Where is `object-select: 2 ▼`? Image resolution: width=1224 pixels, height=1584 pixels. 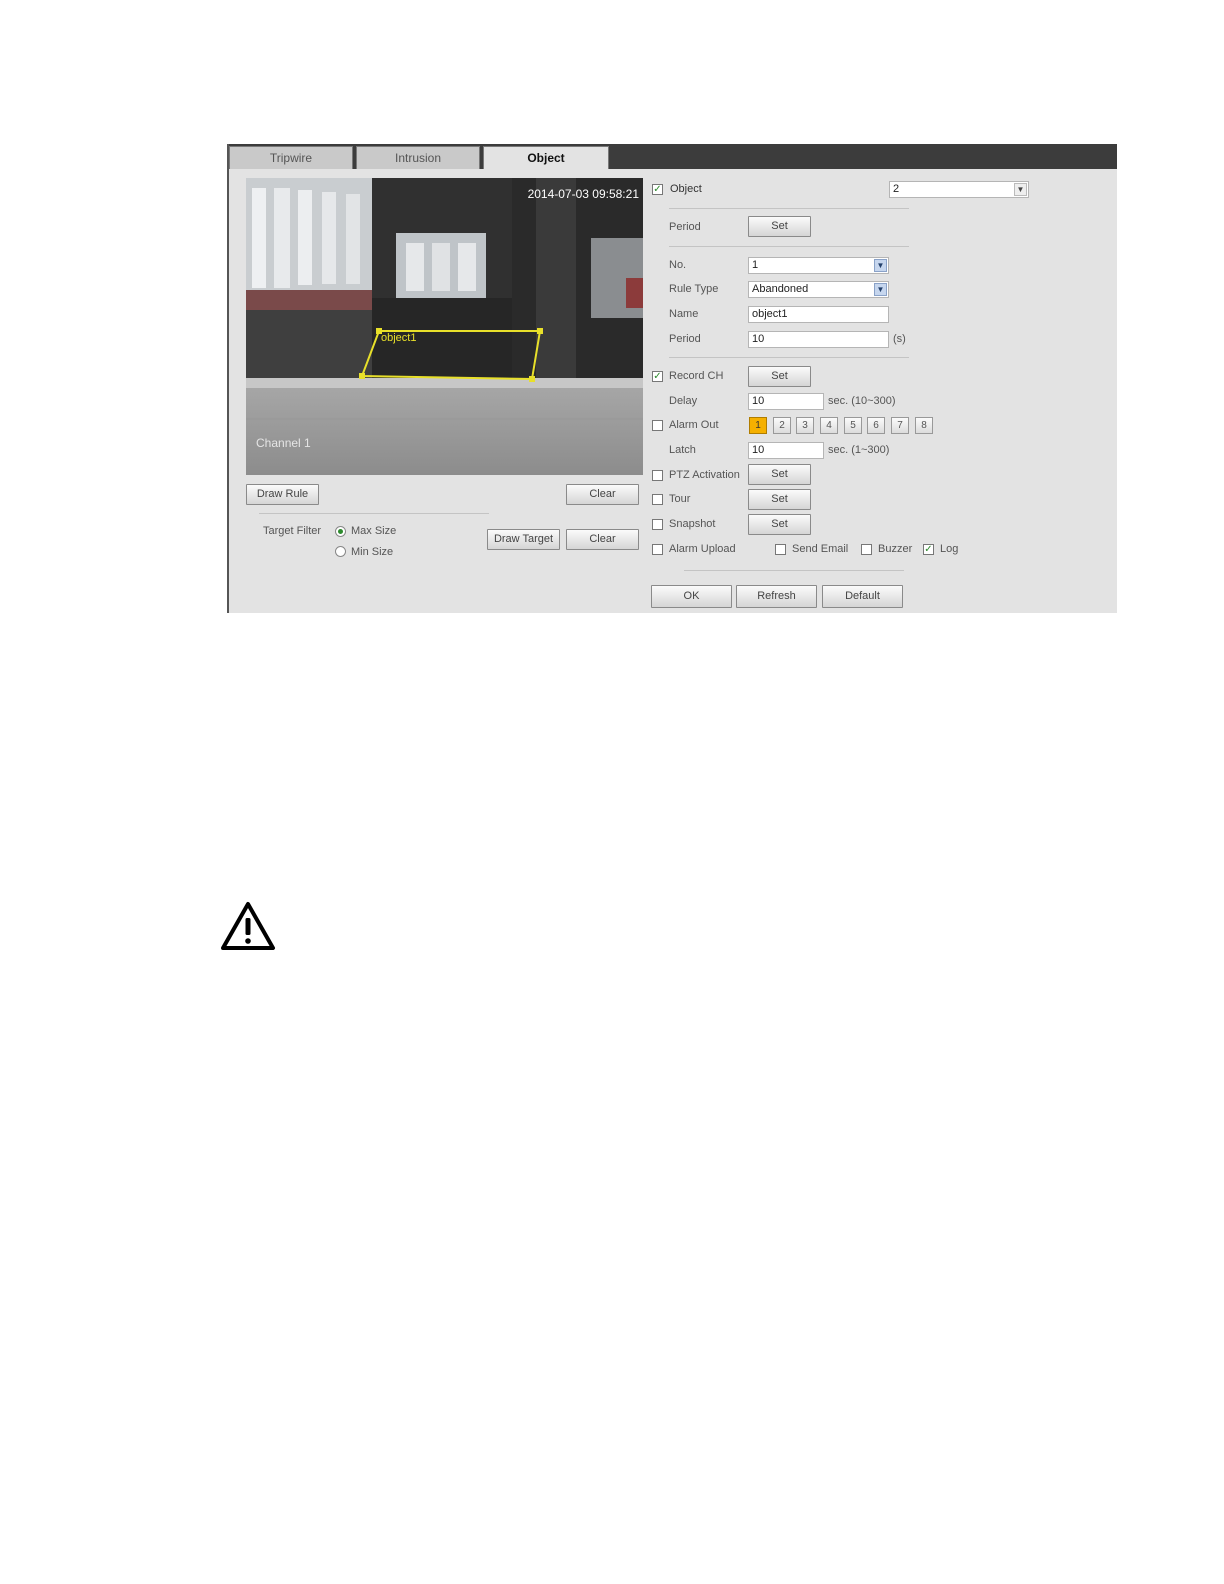
object-select: 2 ▼ is located at coordinates (959, 189).